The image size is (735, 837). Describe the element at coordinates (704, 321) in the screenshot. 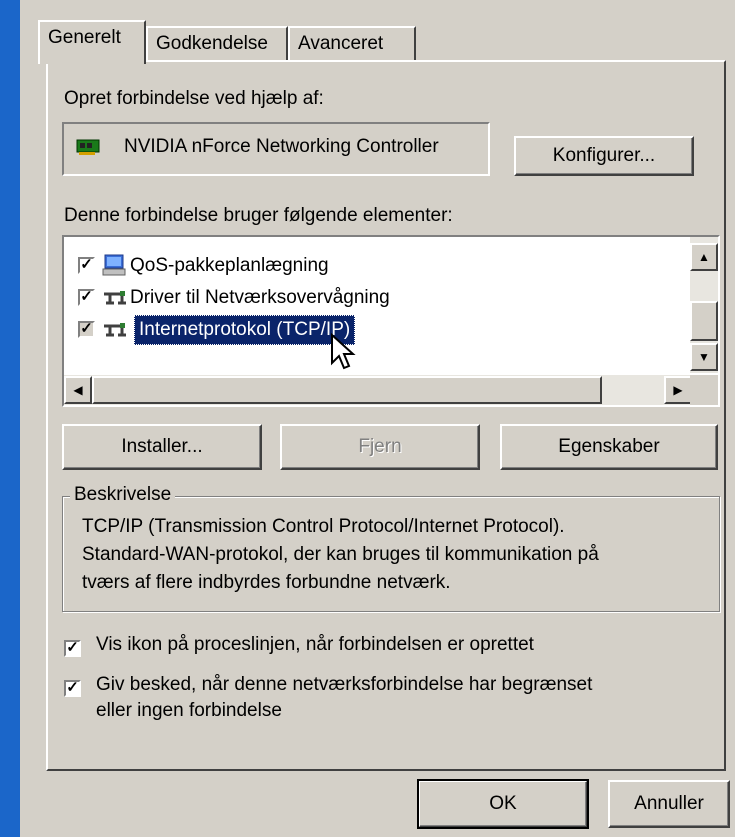

I see `scroll-thumb` at that location.